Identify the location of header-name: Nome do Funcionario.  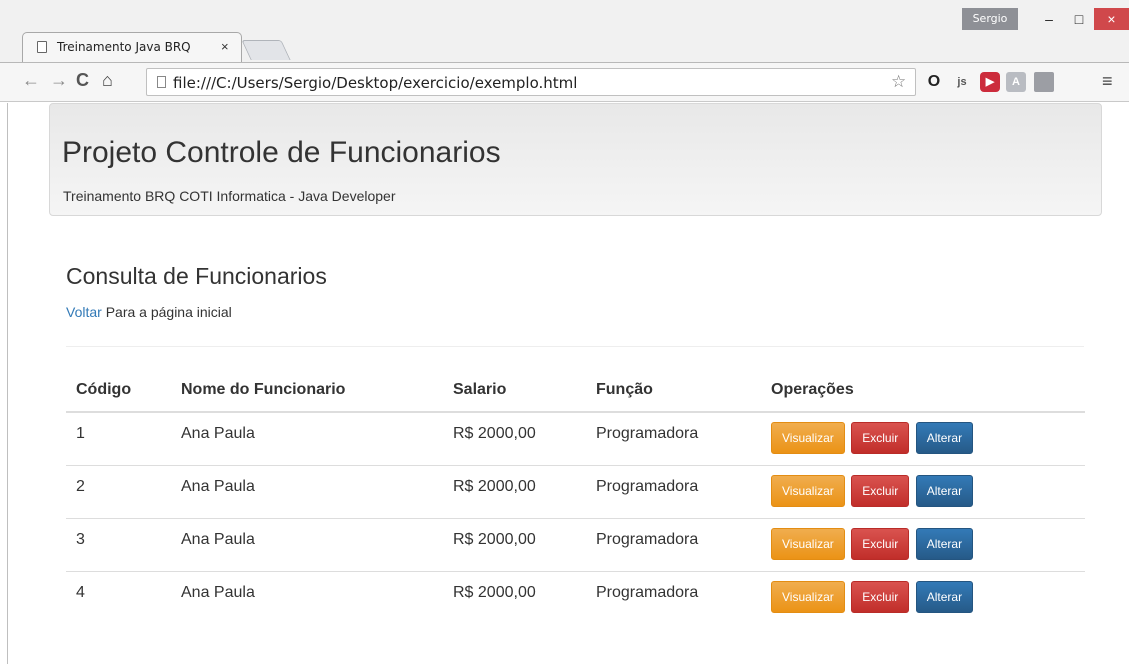
(307, 390).